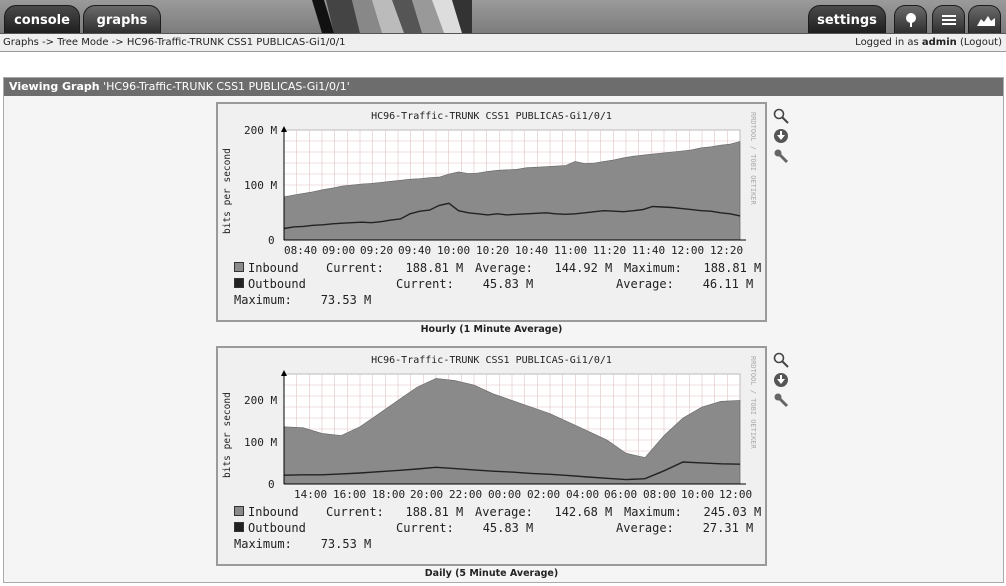  Describe the element at coordinates (571, 250) in the screenshot. I see `x-tick-label: 11:00` at that location.